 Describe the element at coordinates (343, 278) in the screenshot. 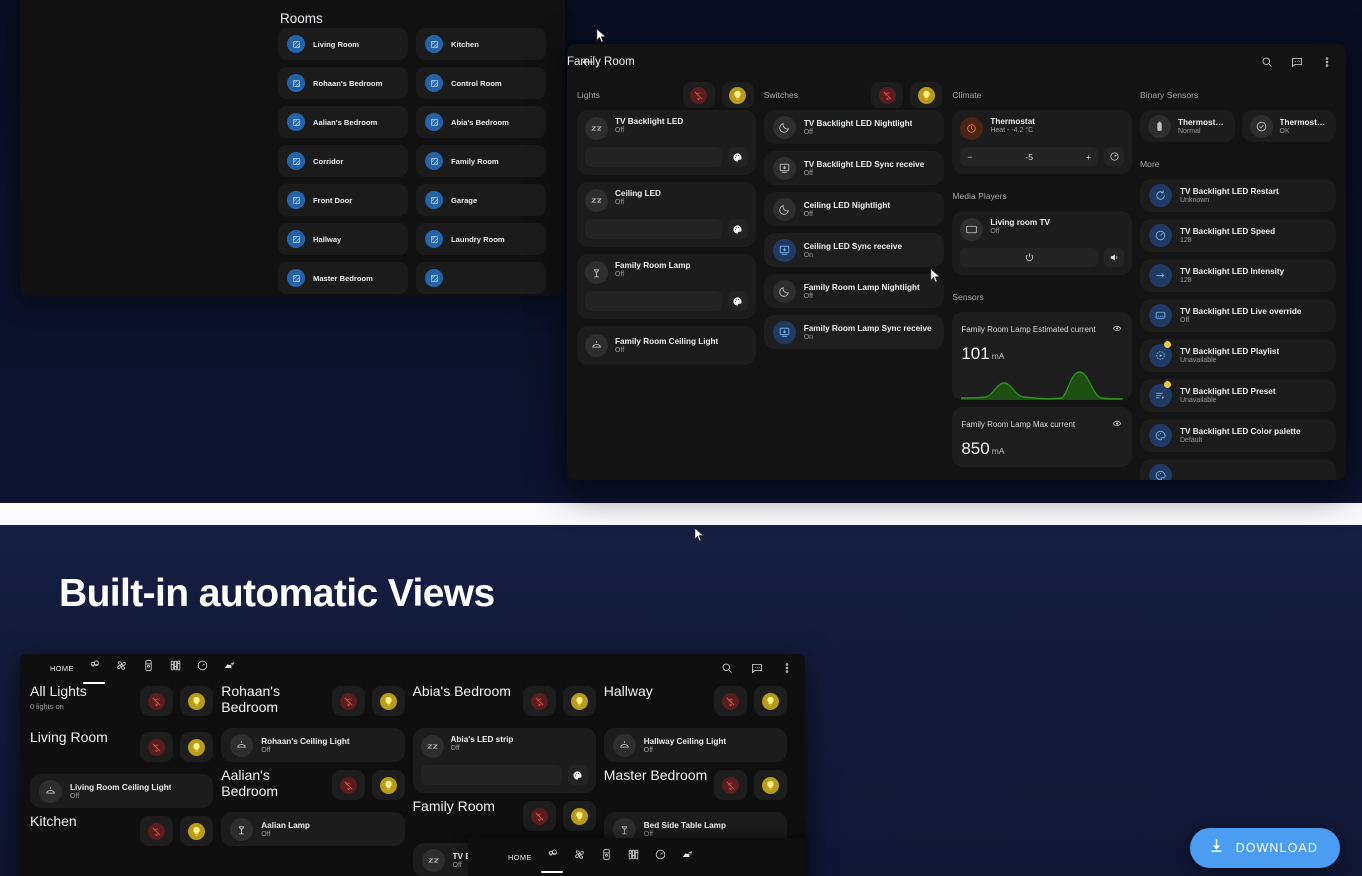

I see `room-tile: Master Bedroom` at that location.